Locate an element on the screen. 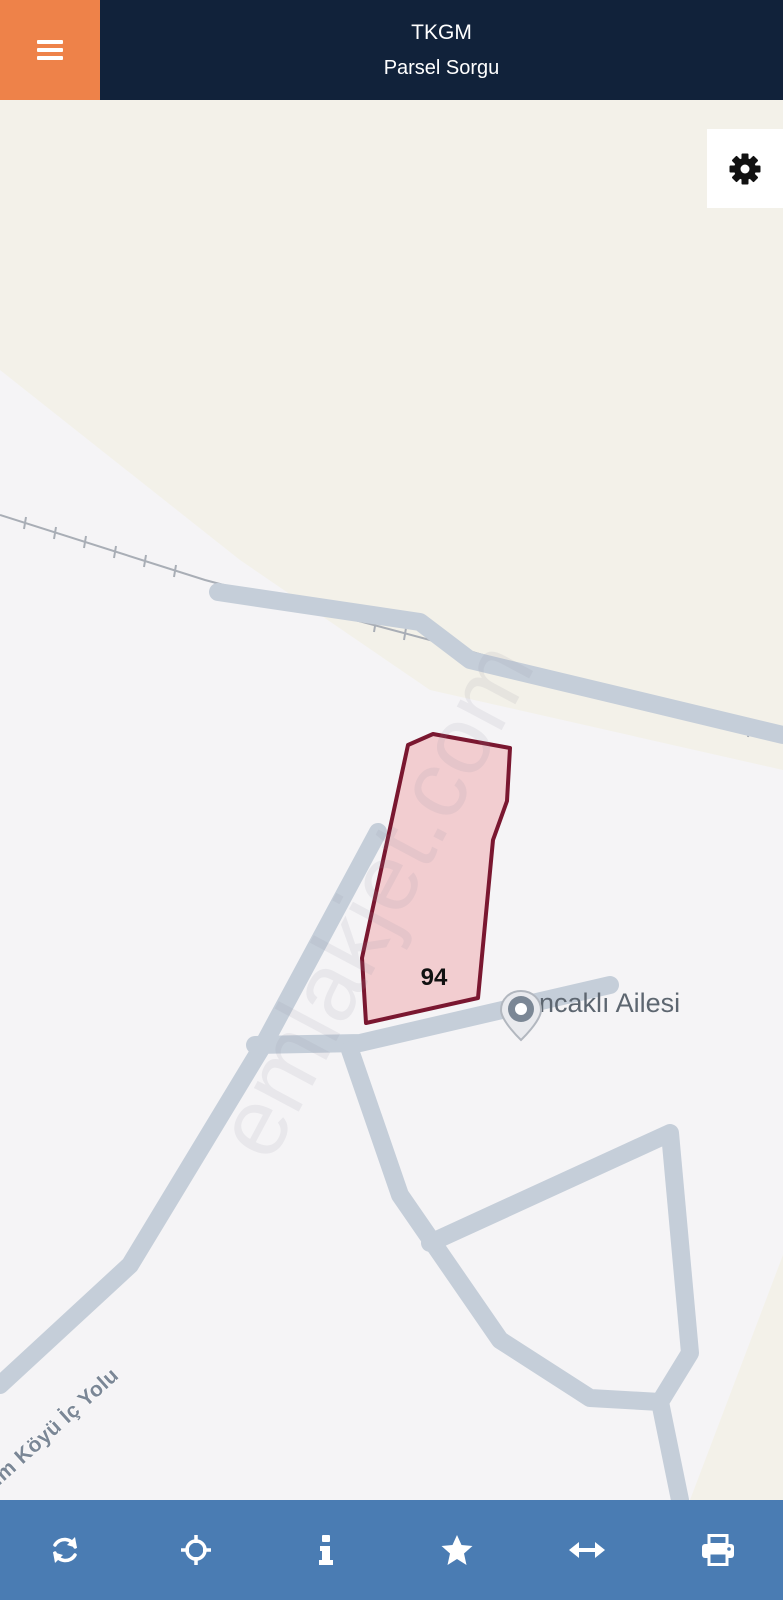 The image size is (783, 1600). info-icon is located at coordinates (326, 1550).